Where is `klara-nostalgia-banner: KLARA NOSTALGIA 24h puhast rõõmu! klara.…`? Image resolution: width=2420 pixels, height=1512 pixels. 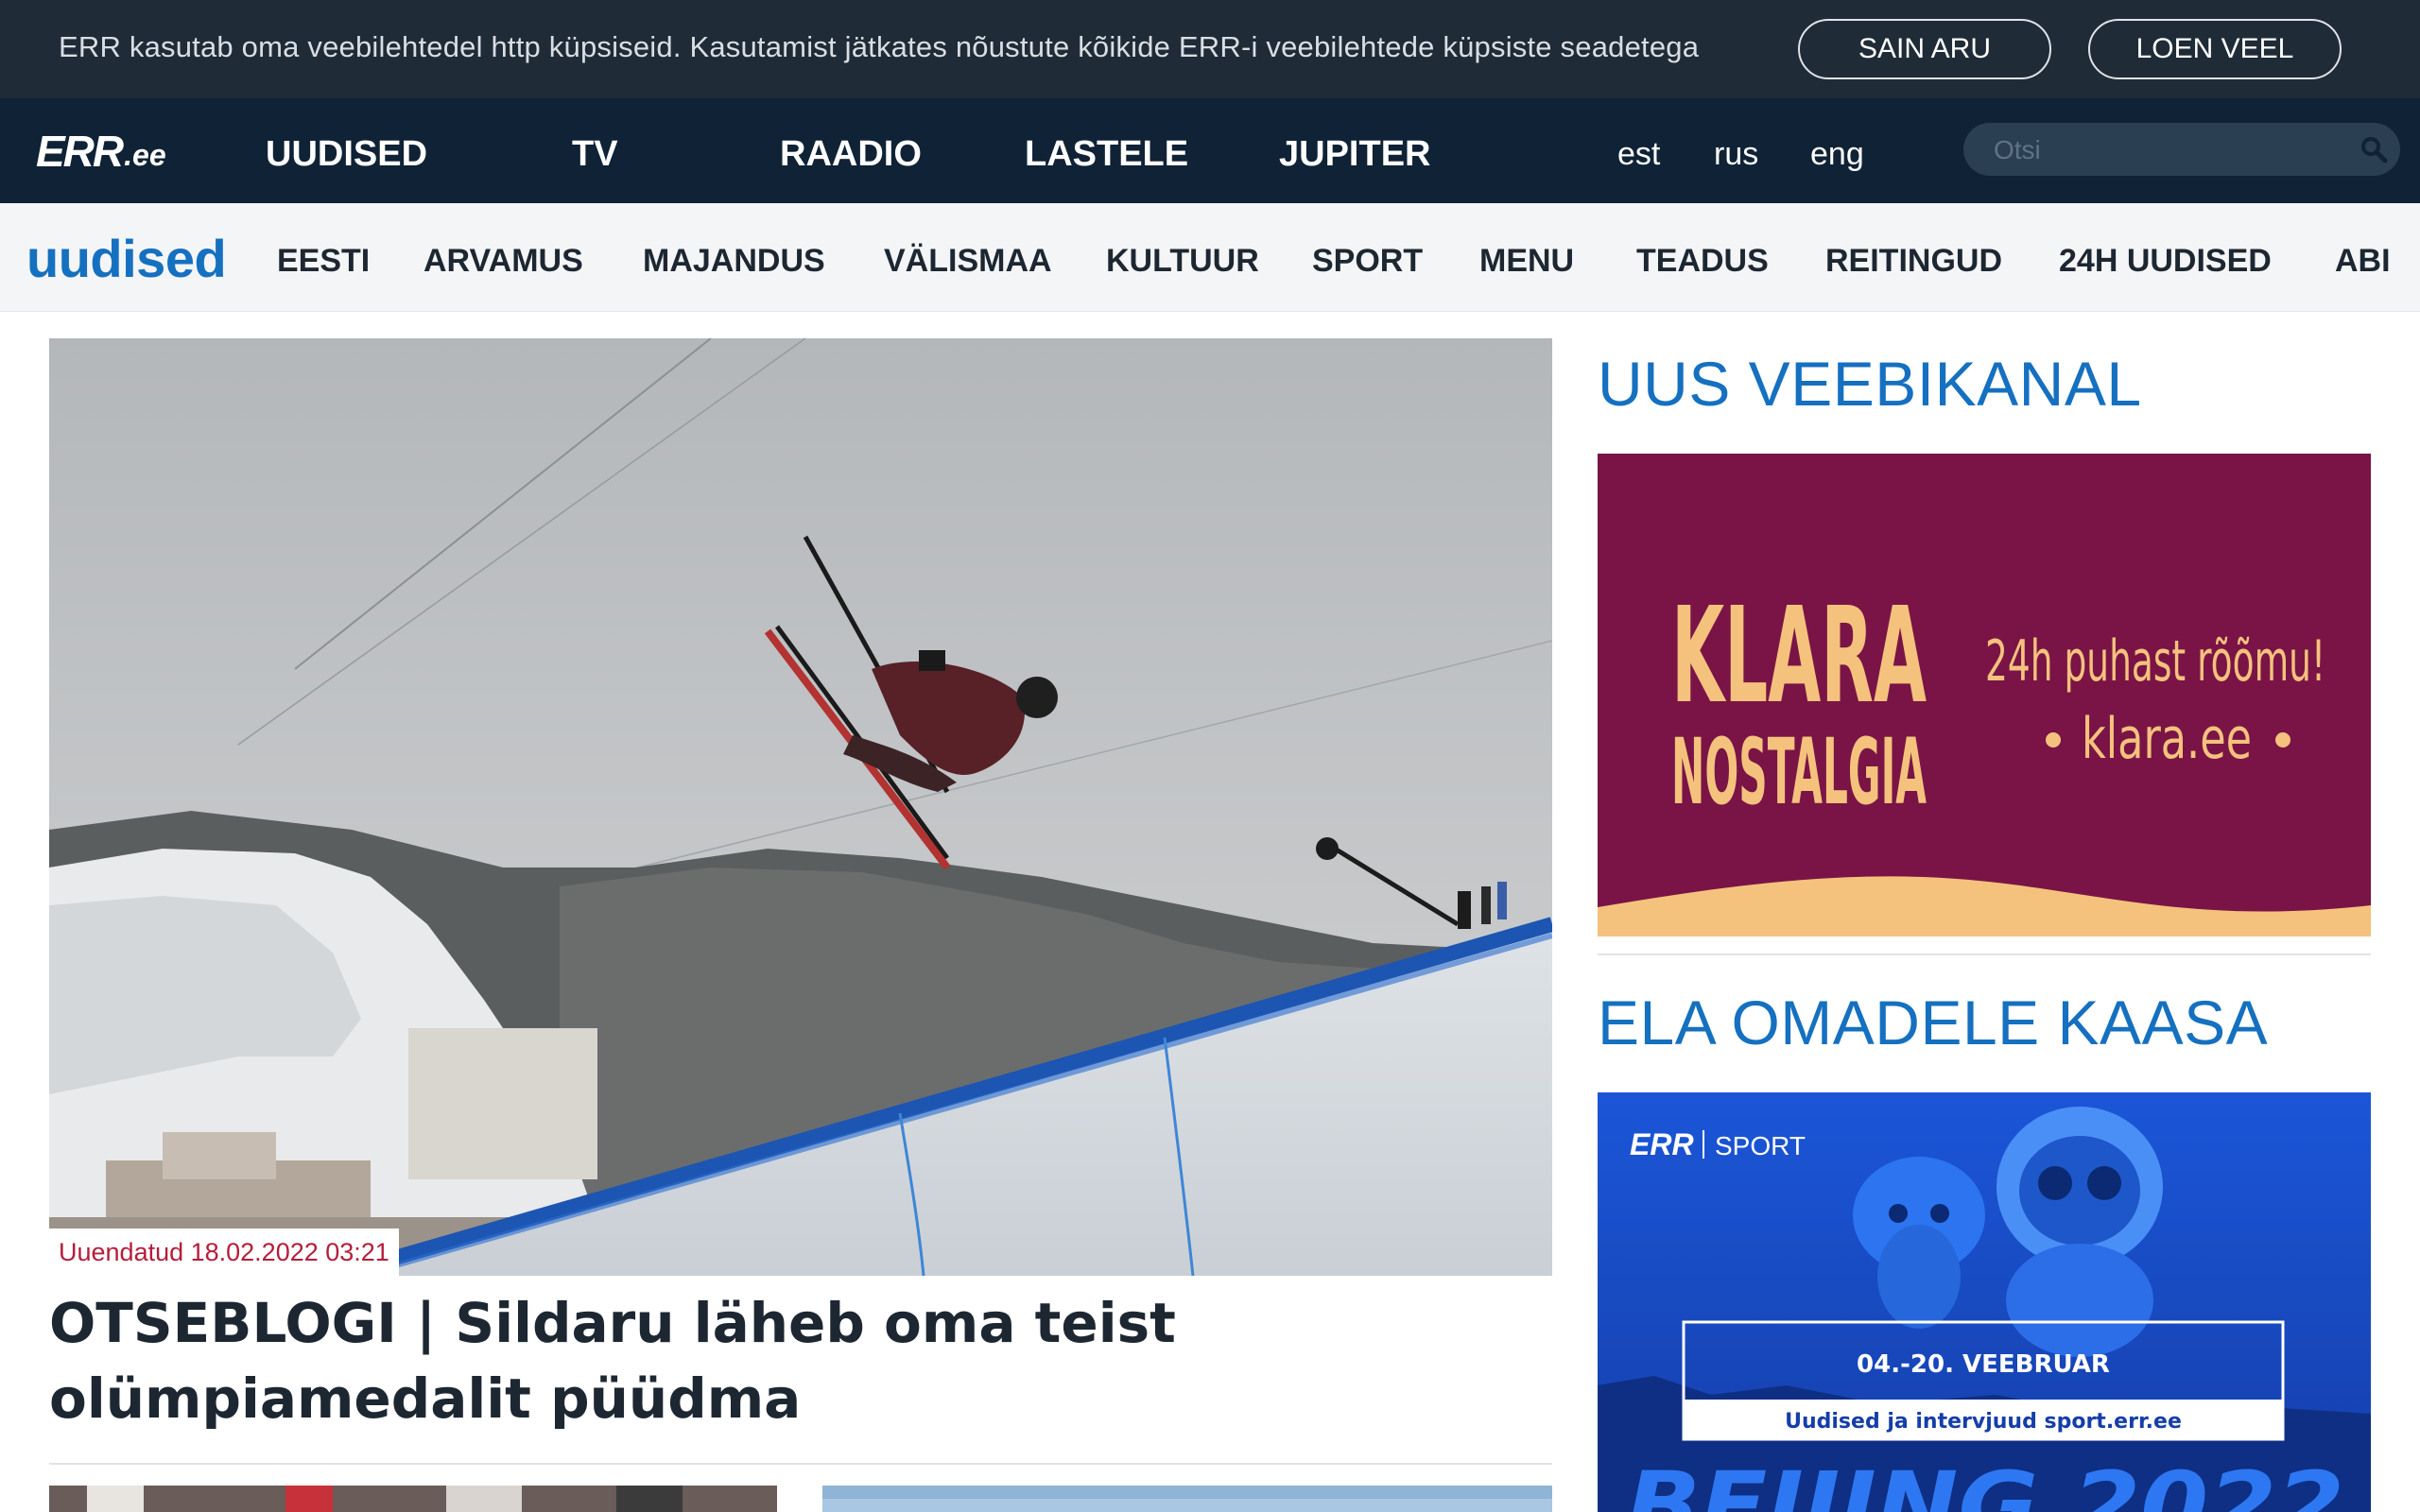
klara-nostalgia-banner: KLARA NOSTALGIA 24h puhast rõõmu! klara.… is located at coordinates (1984, 695).